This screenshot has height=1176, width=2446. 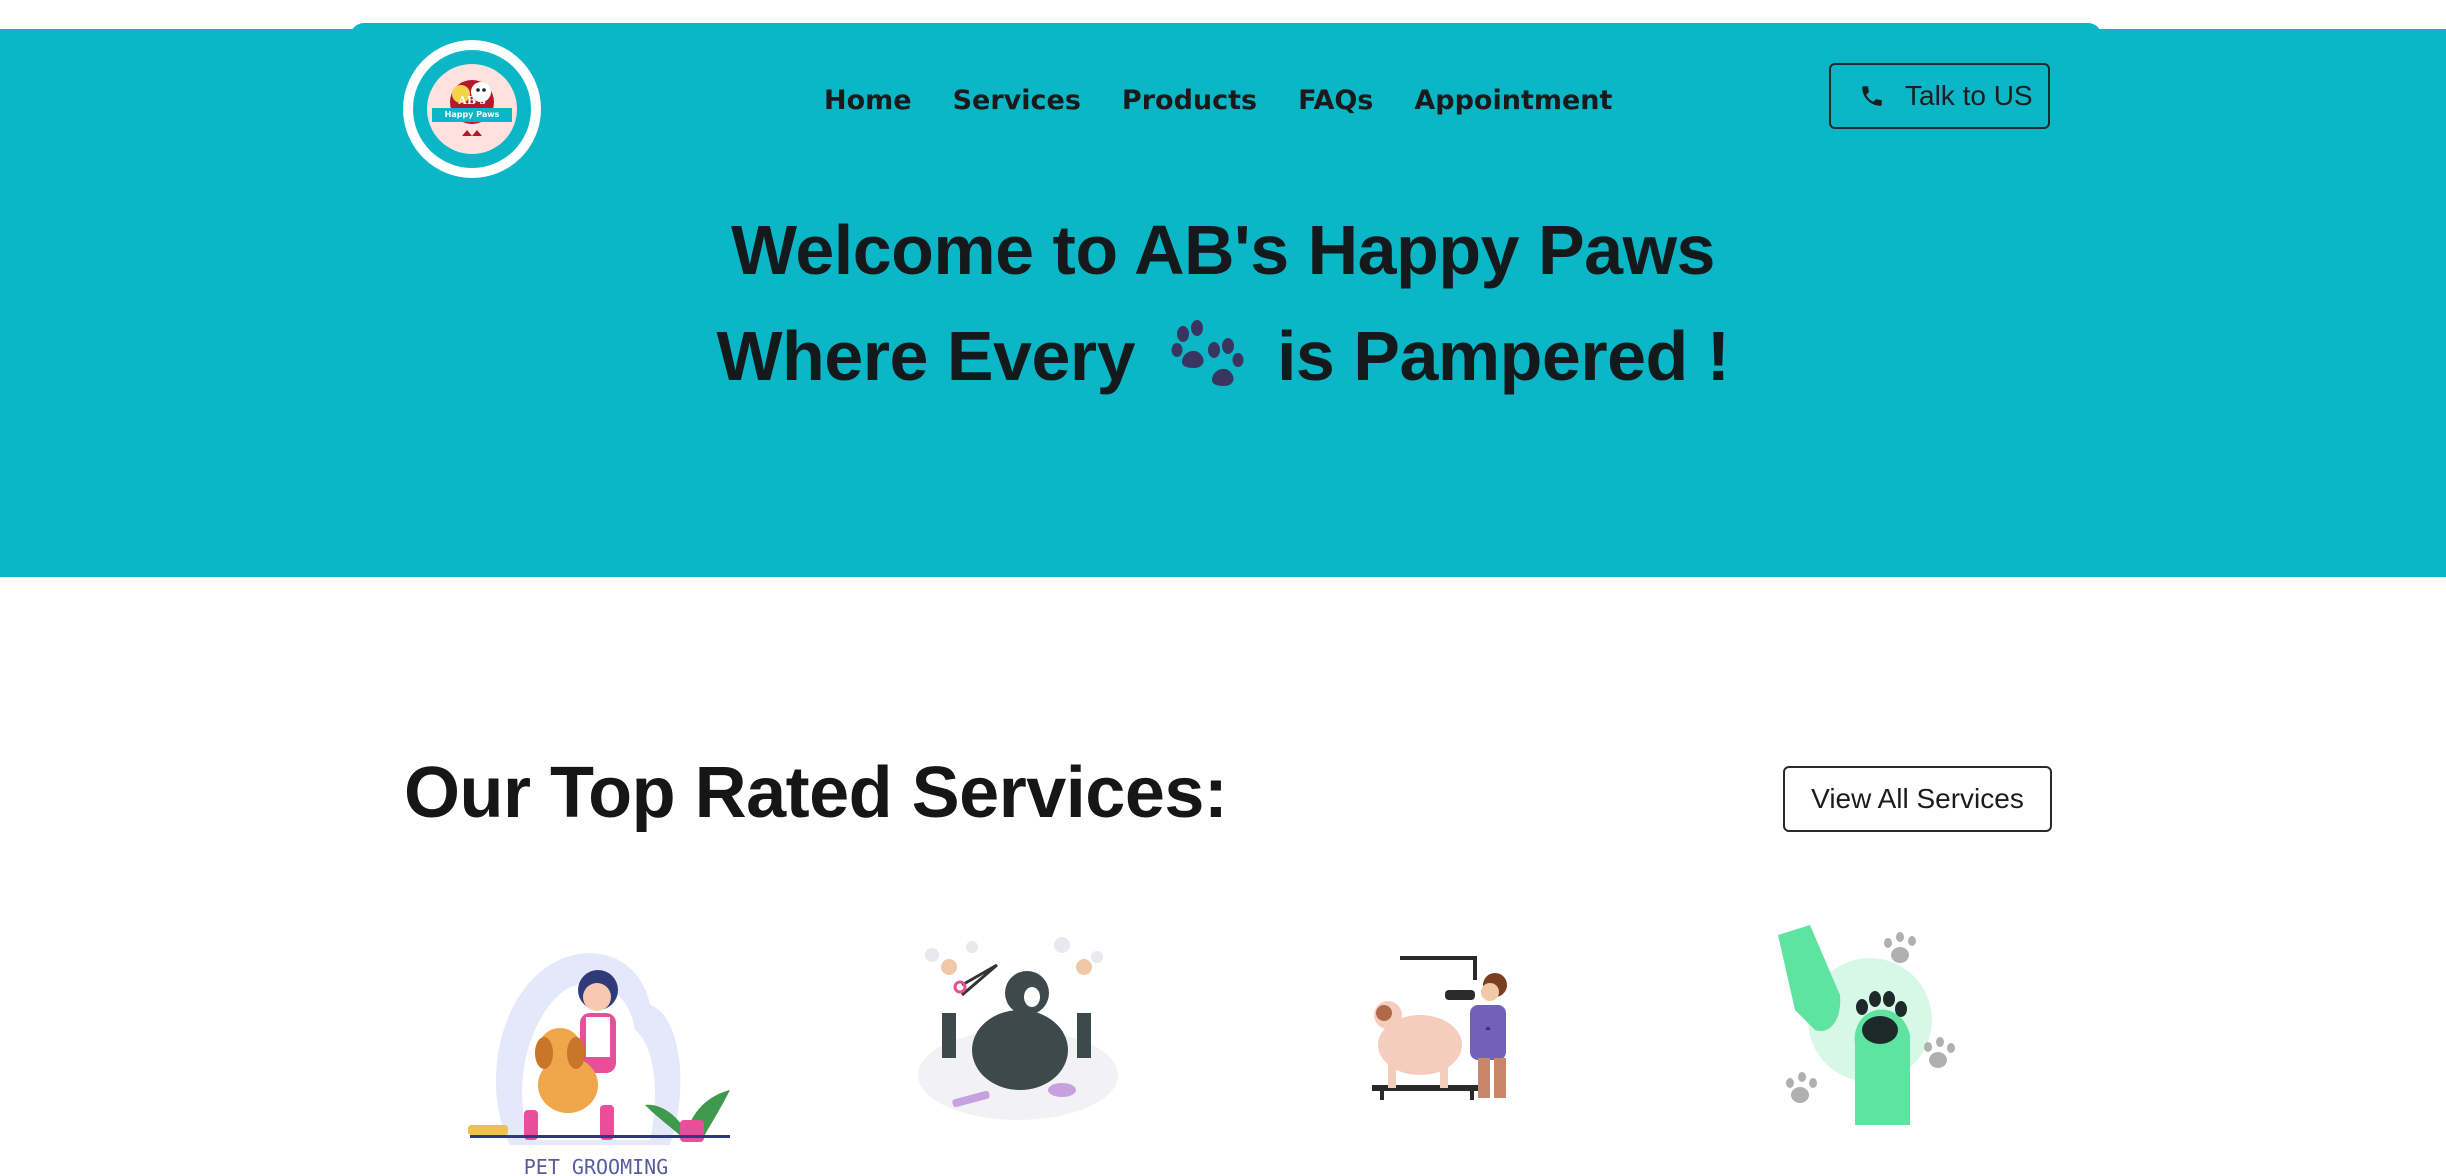 I want to click on site-logo: AB's Happy Paws, so click(x=472, y=109).